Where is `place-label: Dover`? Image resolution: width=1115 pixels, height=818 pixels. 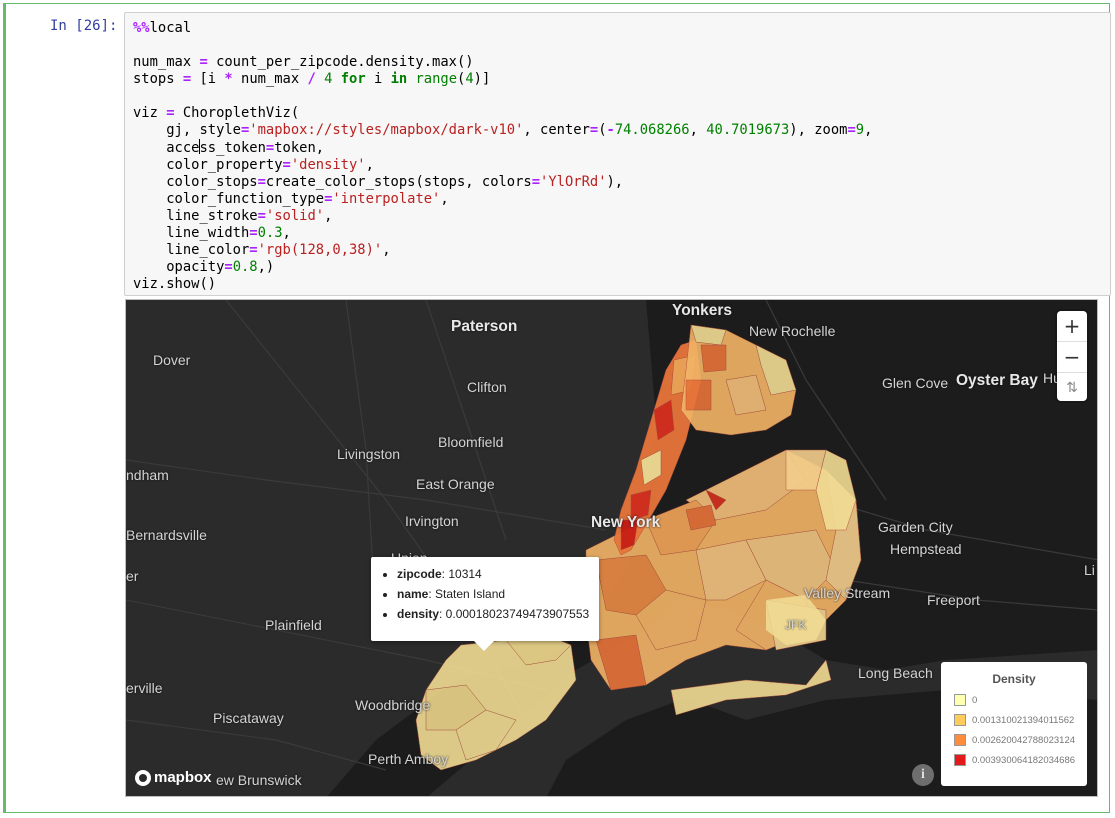
place-label: Dover is located at coordinates (172, 360).